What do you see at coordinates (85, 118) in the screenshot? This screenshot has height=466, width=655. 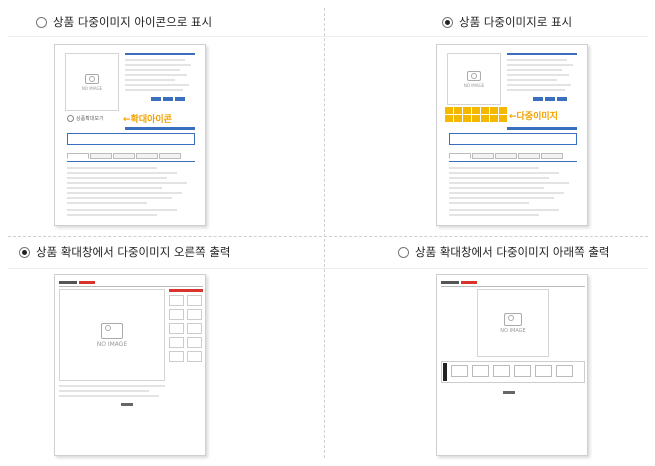 I see `zoom-link: 상품확대보기` at bounding box center [85, 118].